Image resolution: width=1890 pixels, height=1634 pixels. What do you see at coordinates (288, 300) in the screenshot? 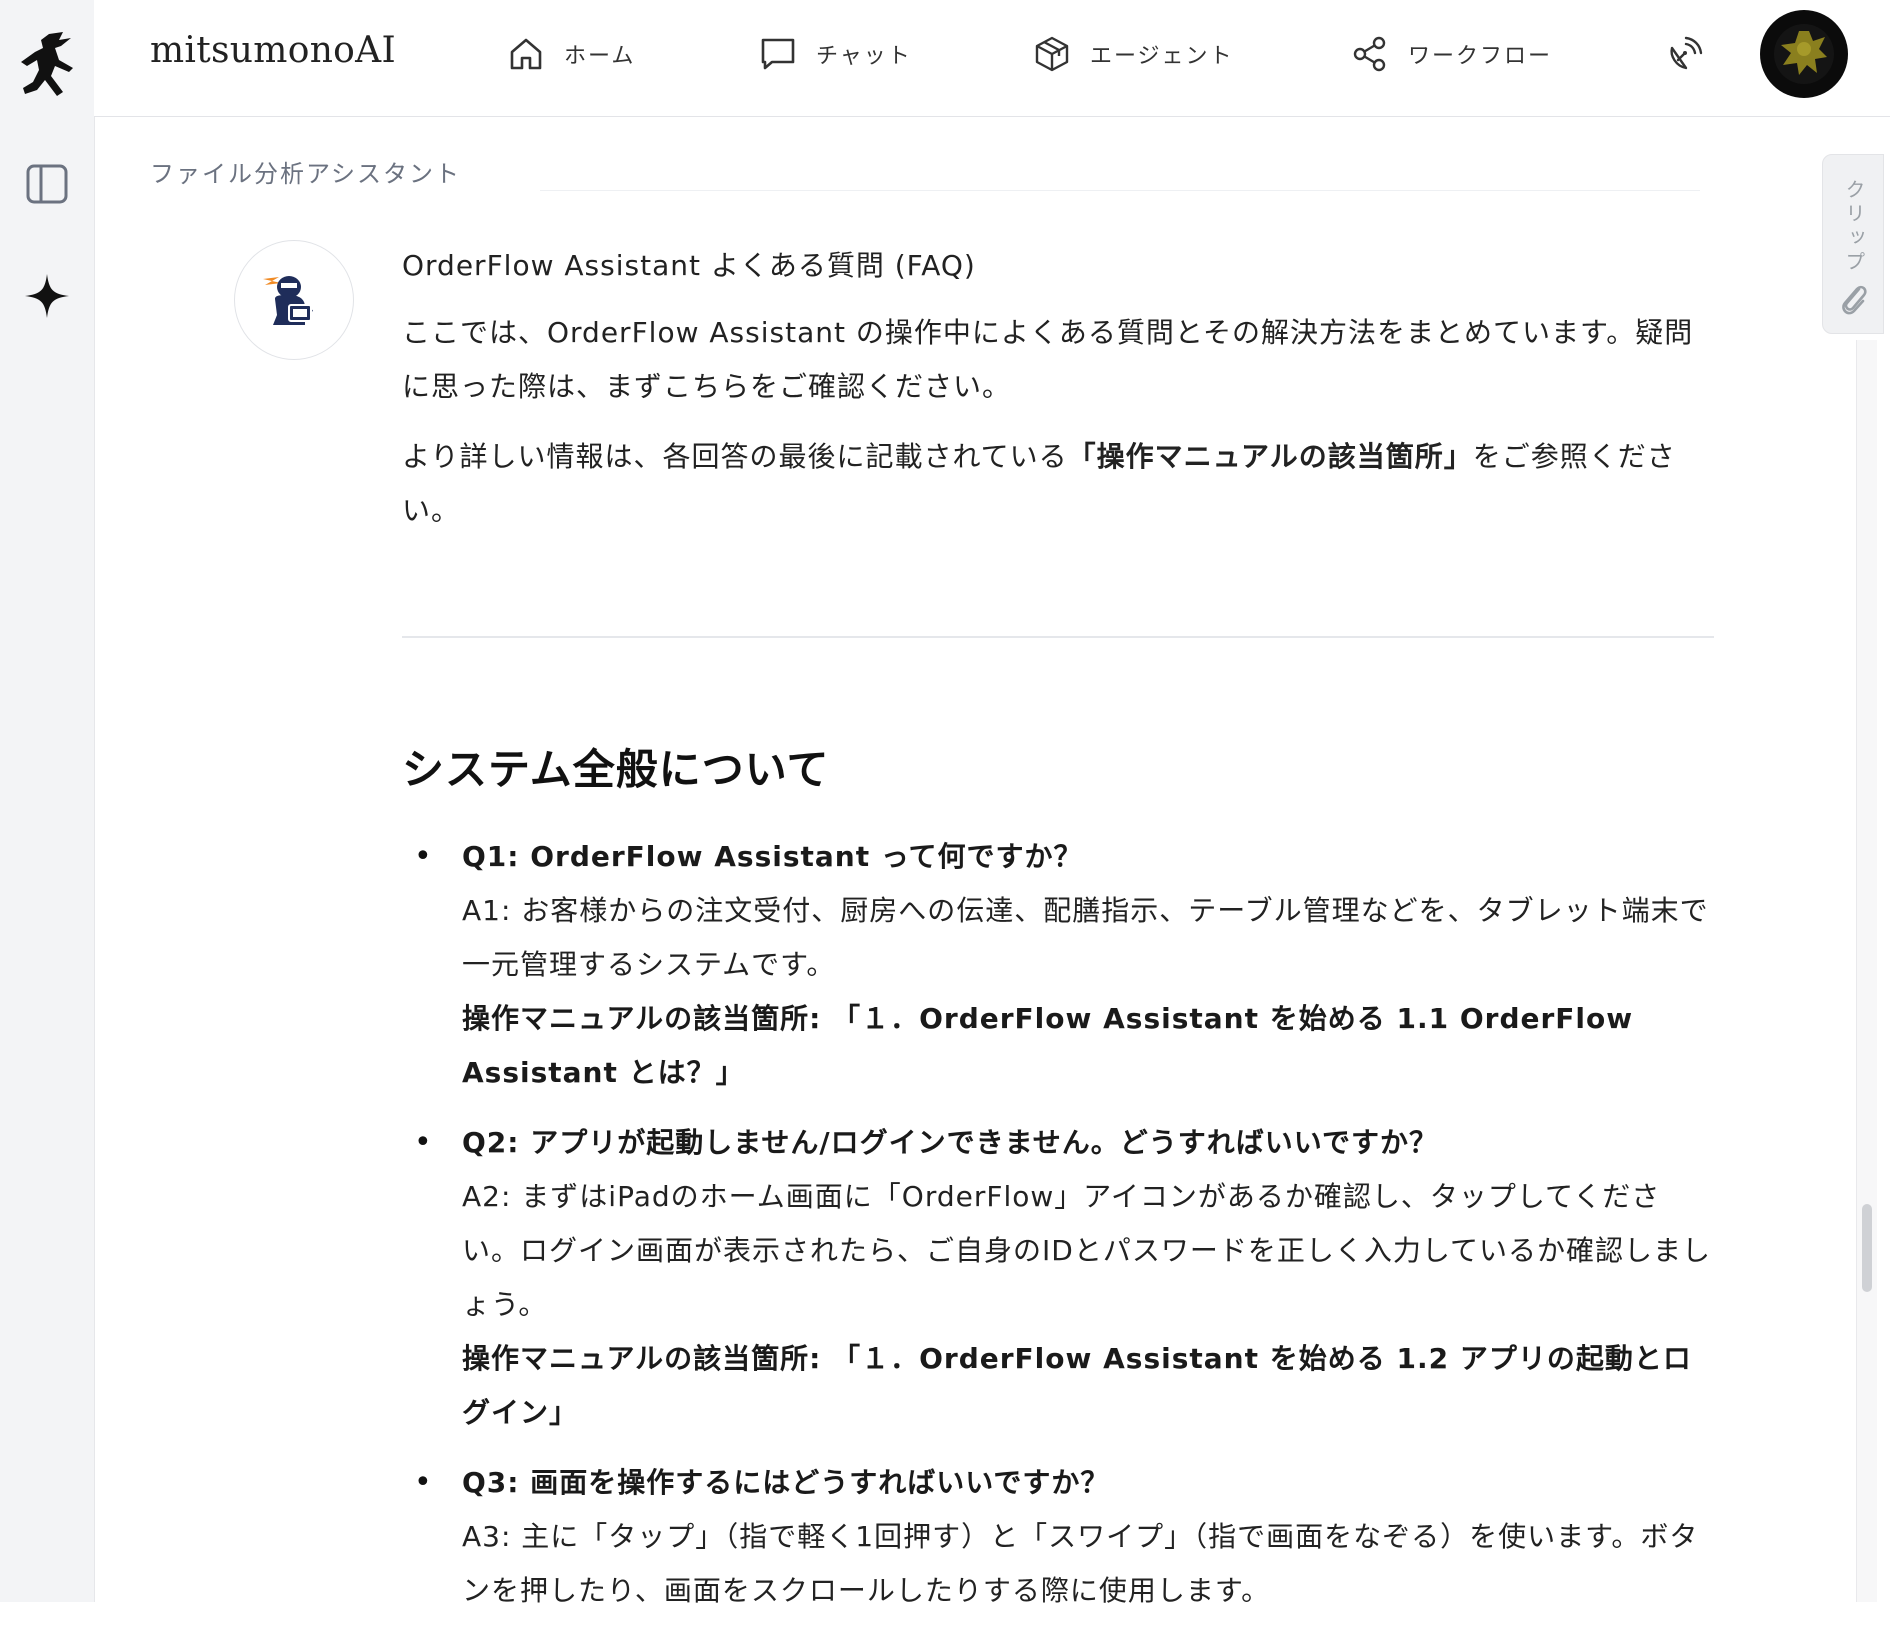
I see `ninja-assistant-icon` at bounding box center [288, 300].